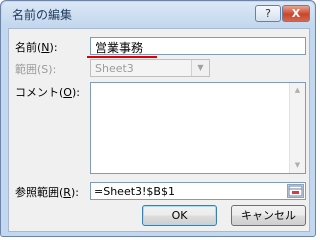  I want to click on scope-value: Sheet3, so click(114, 68).